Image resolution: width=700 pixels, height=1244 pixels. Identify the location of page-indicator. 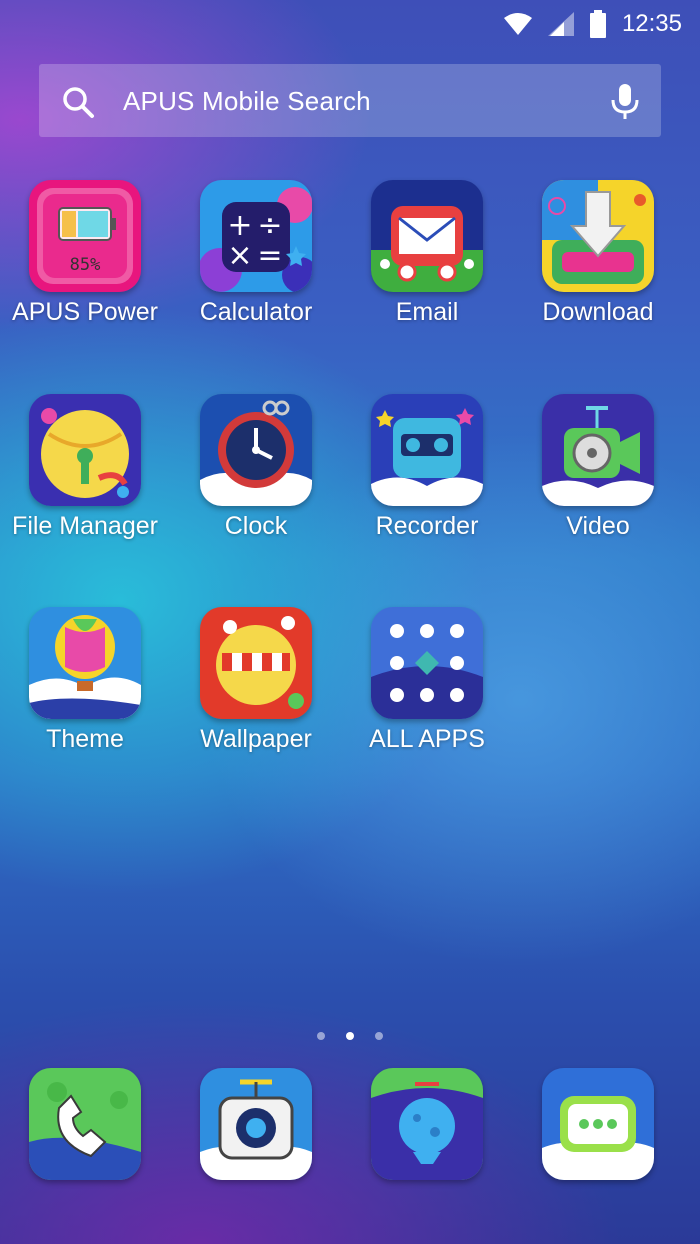
(350, 1037).